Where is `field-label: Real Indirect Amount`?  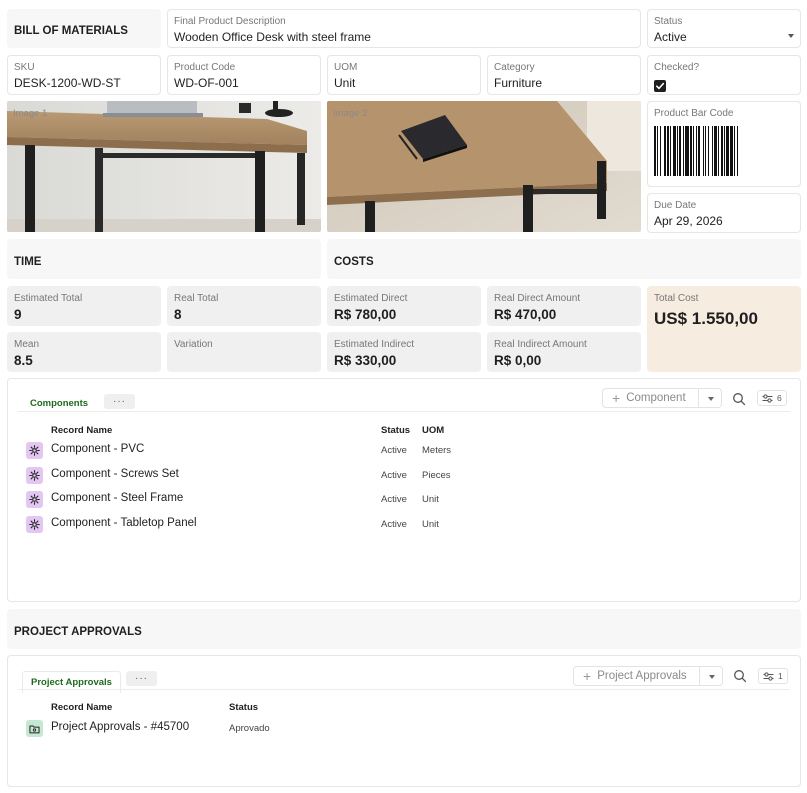
field-label: Real Indirect Amount is located at coordinates (540, 344).